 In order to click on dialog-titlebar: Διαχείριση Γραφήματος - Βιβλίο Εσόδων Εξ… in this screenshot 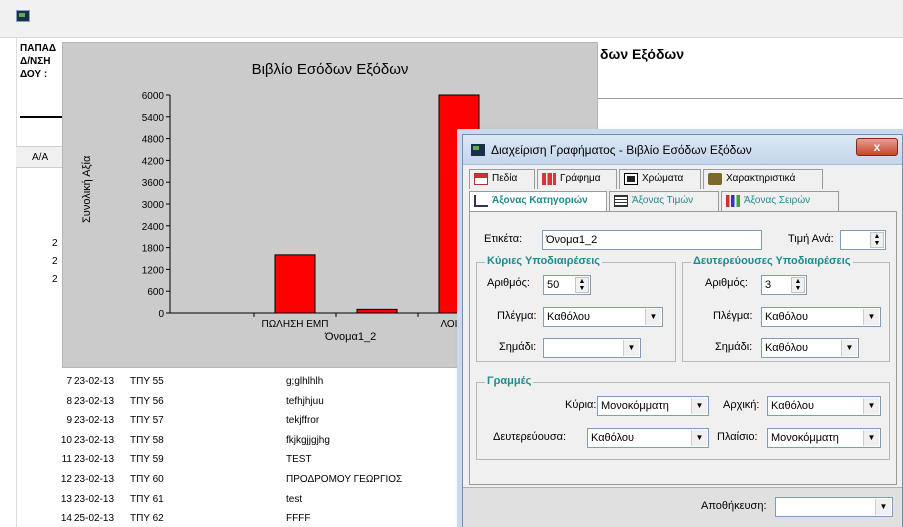, I will do `click(682, 150)`.